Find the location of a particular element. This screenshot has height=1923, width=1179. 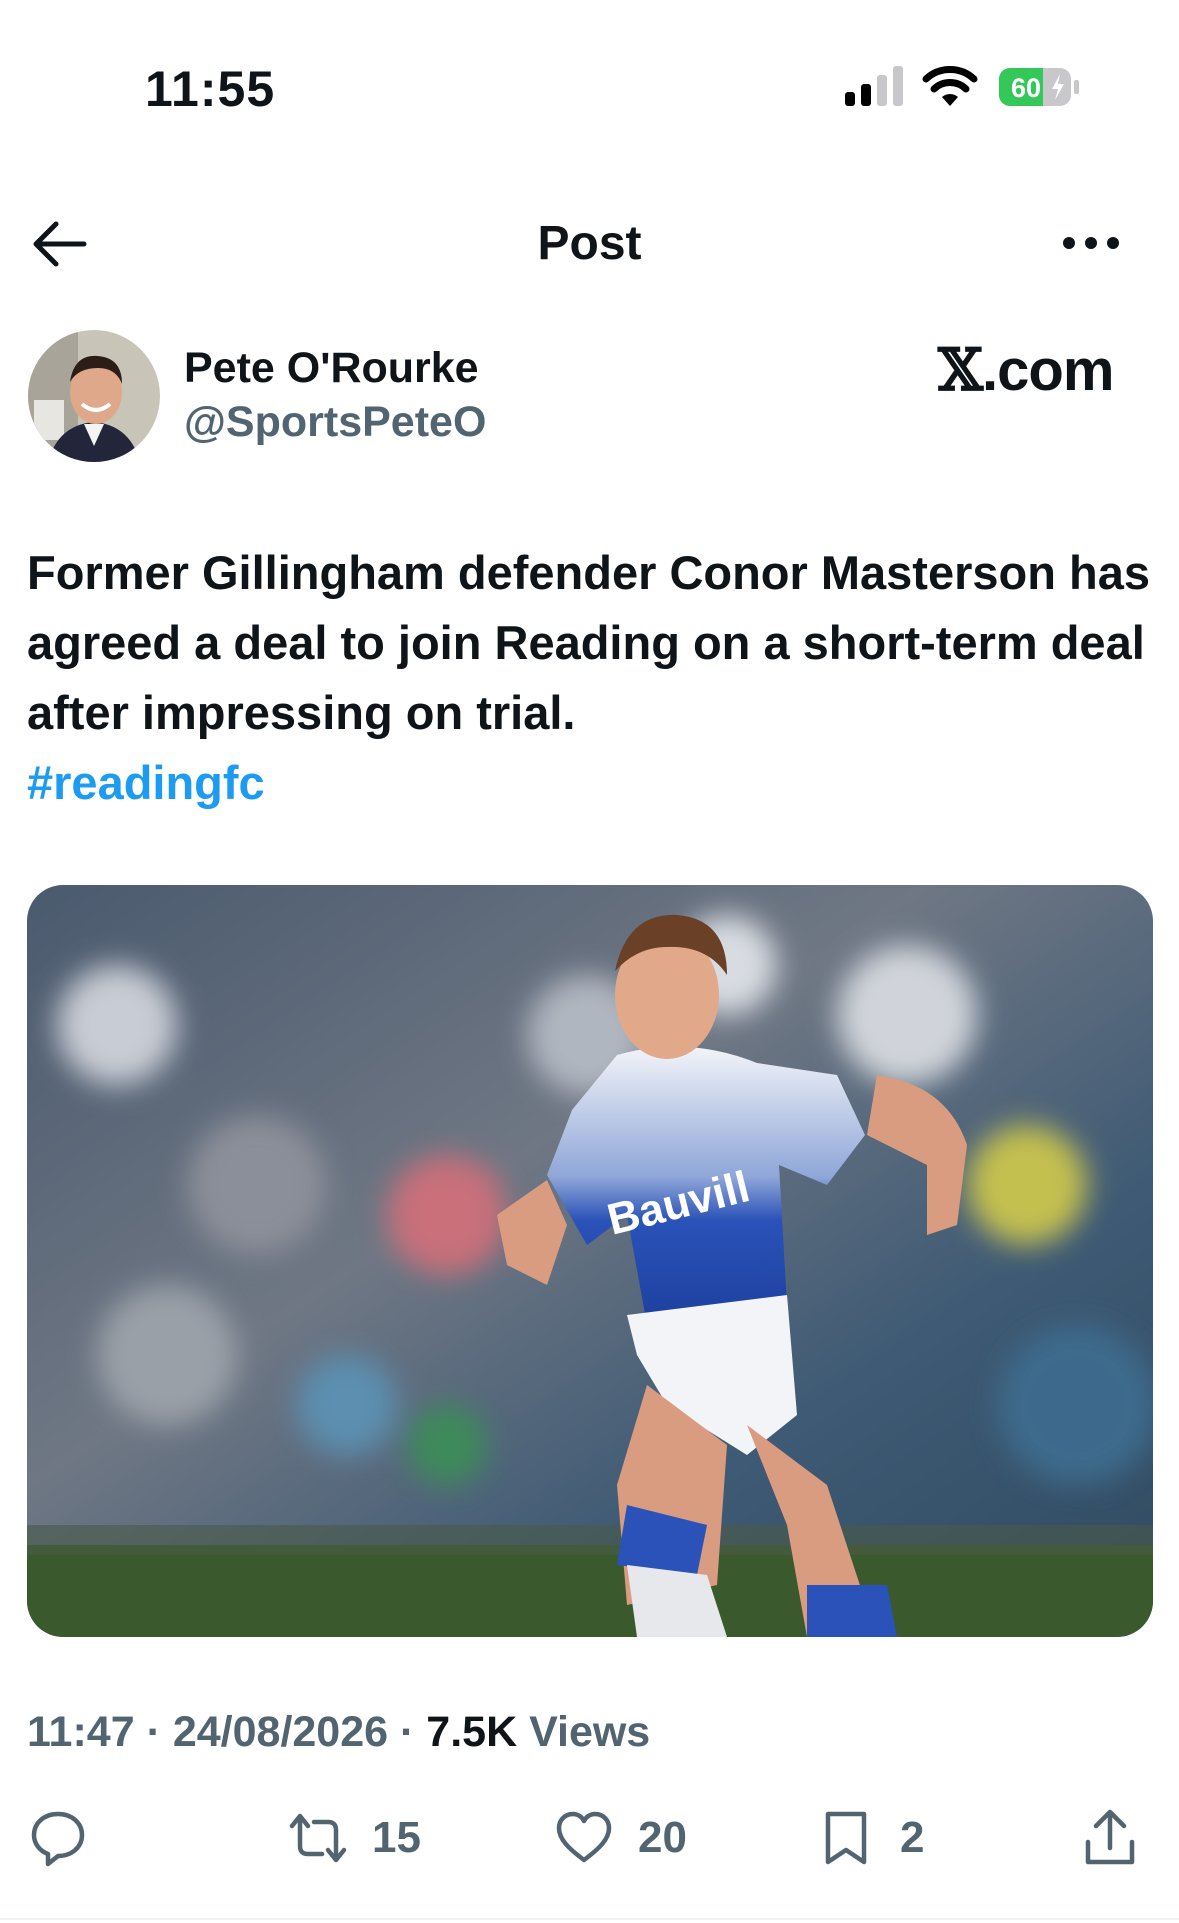

share-button is located at coordinates (1110, 1838).